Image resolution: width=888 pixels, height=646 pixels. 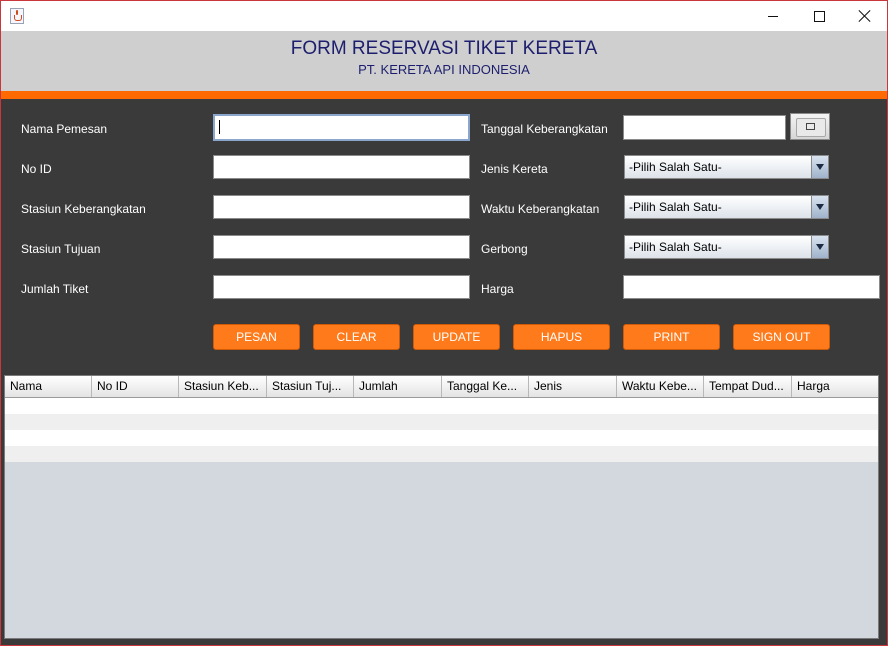 I want to click on gerbong-select: -Pilih Salah Satu-, so click(x=726, y=247).